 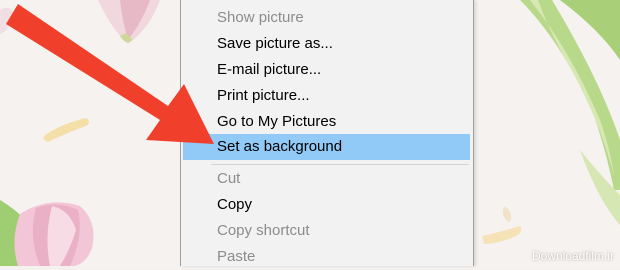 I want to click on tulip-bottom-left, so click(x=47, y=233).